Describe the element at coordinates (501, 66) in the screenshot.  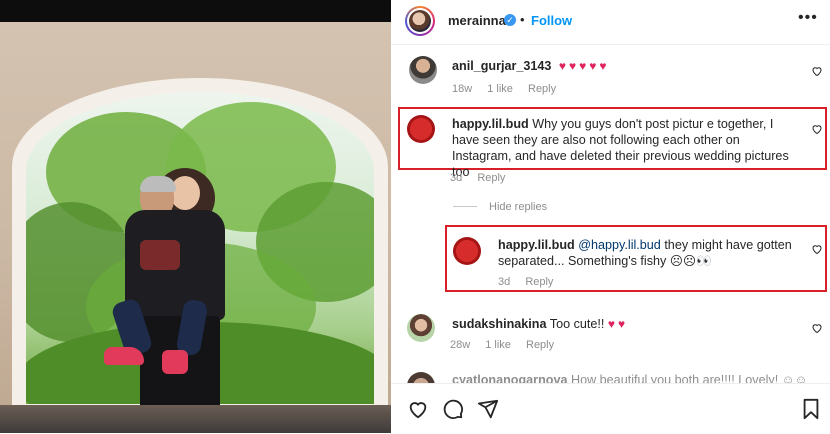
I see `commenter-username: anil_gurjar_3143` at that location.